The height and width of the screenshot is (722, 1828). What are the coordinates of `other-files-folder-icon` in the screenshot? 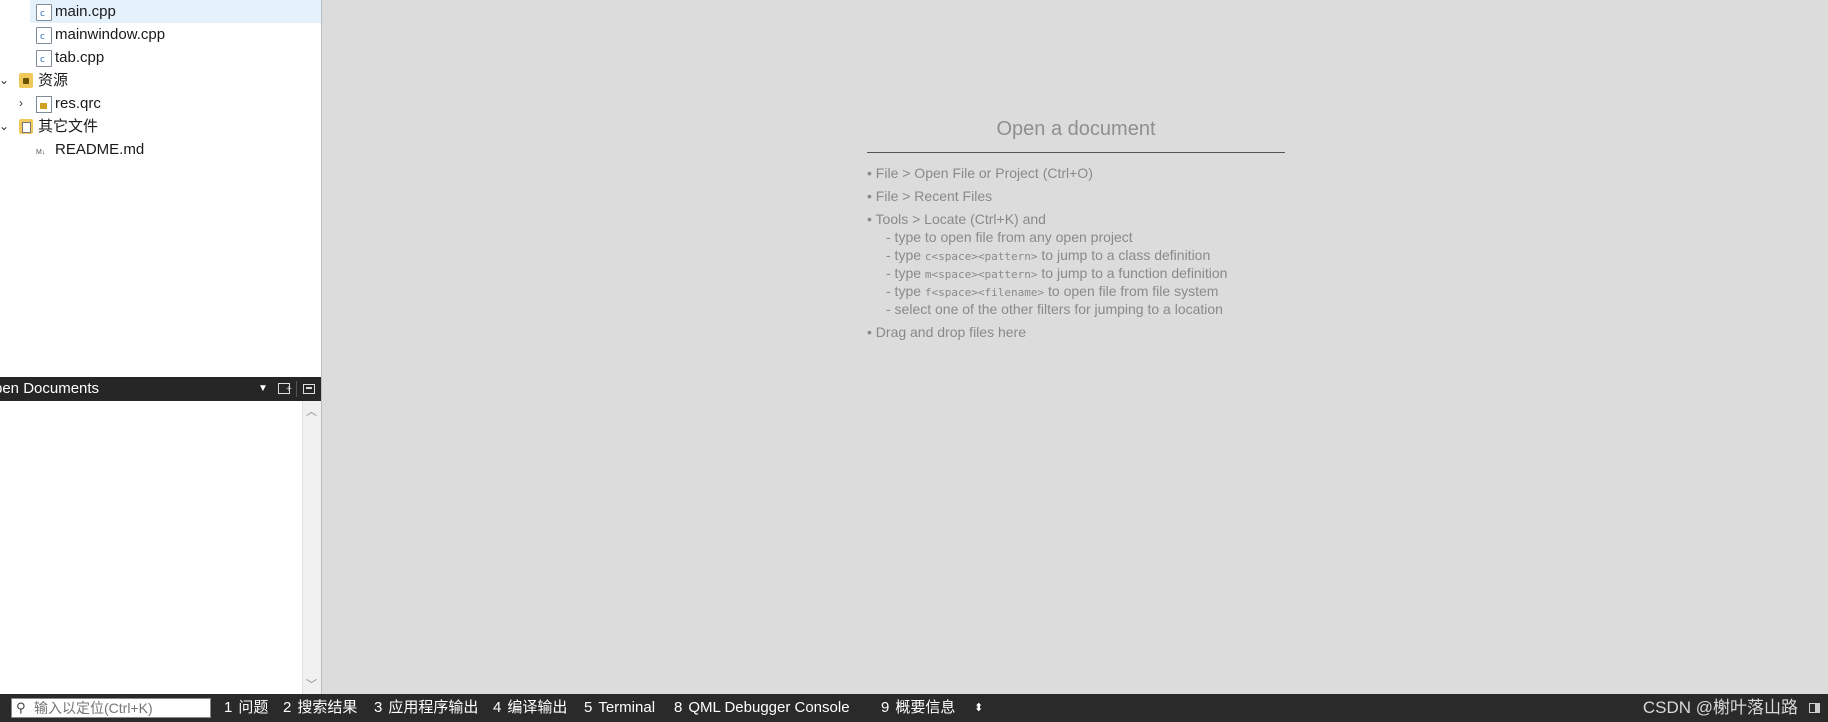 It's located at (26, 126).